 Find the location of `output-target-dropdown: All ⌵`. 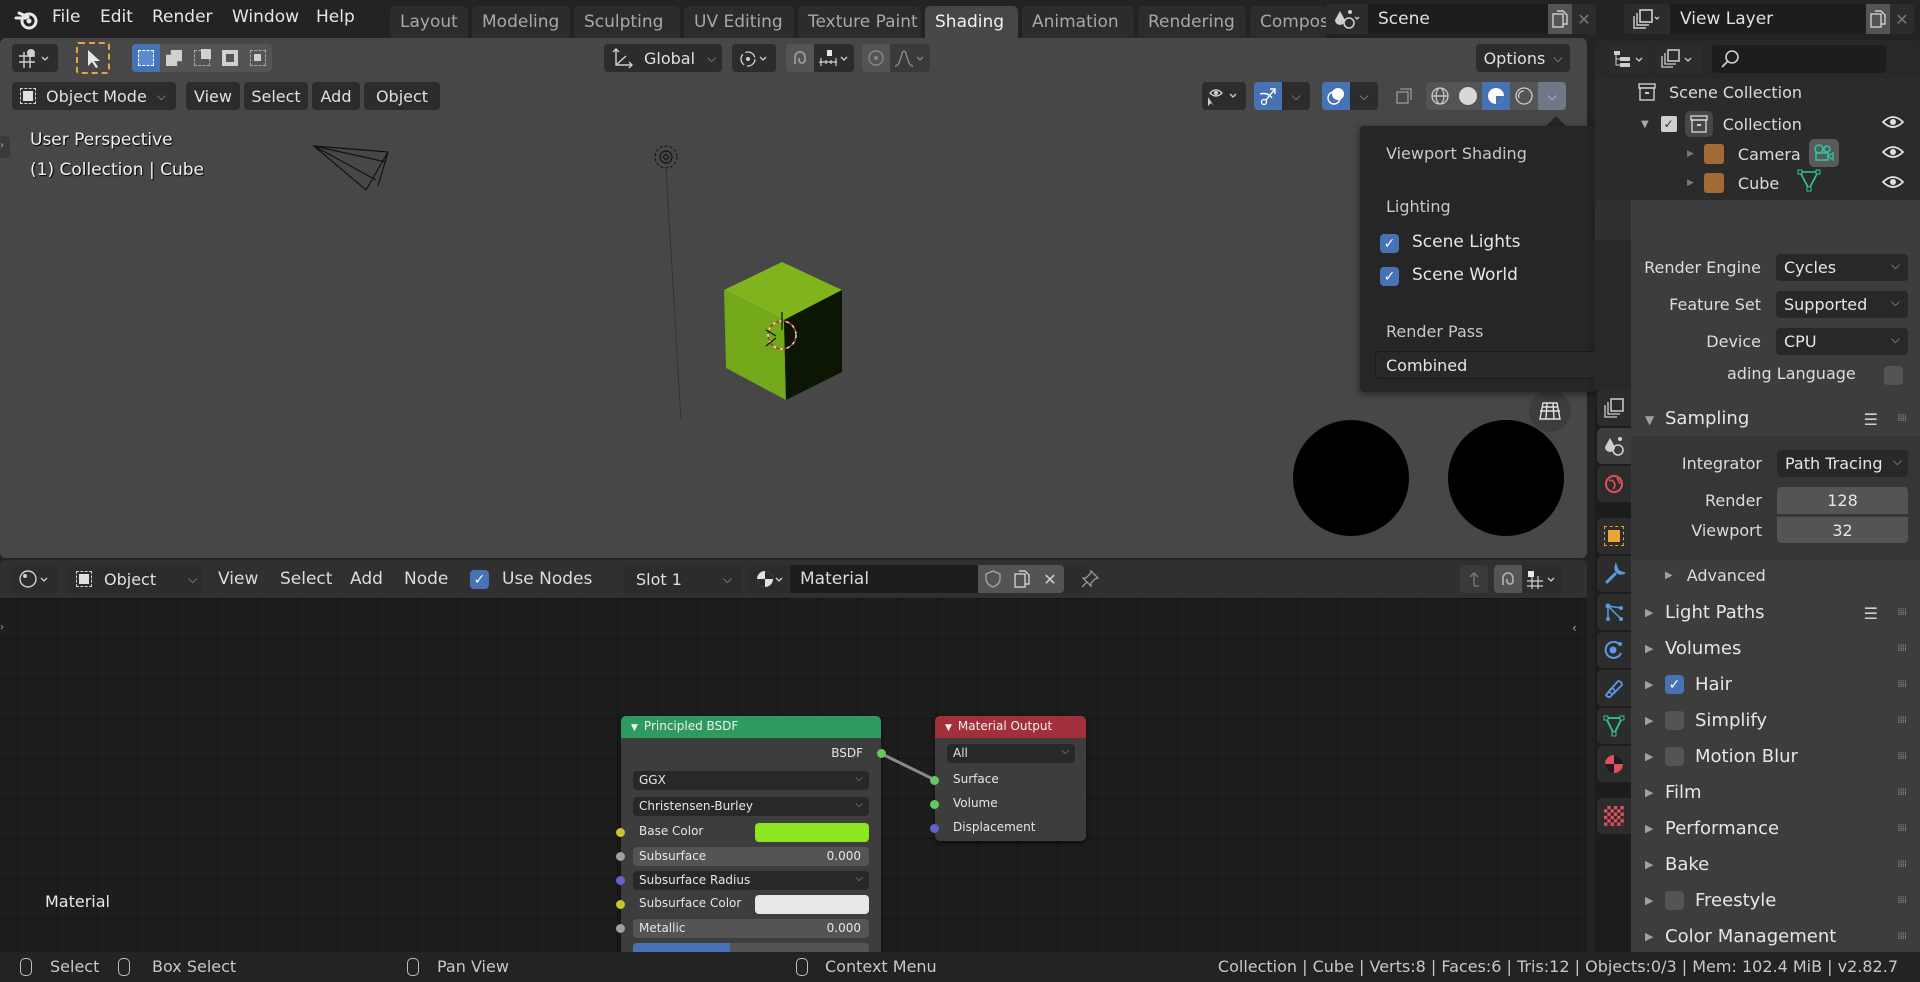

output-target-dropdown: All ⌵ is located at coordinates (1011, 753).